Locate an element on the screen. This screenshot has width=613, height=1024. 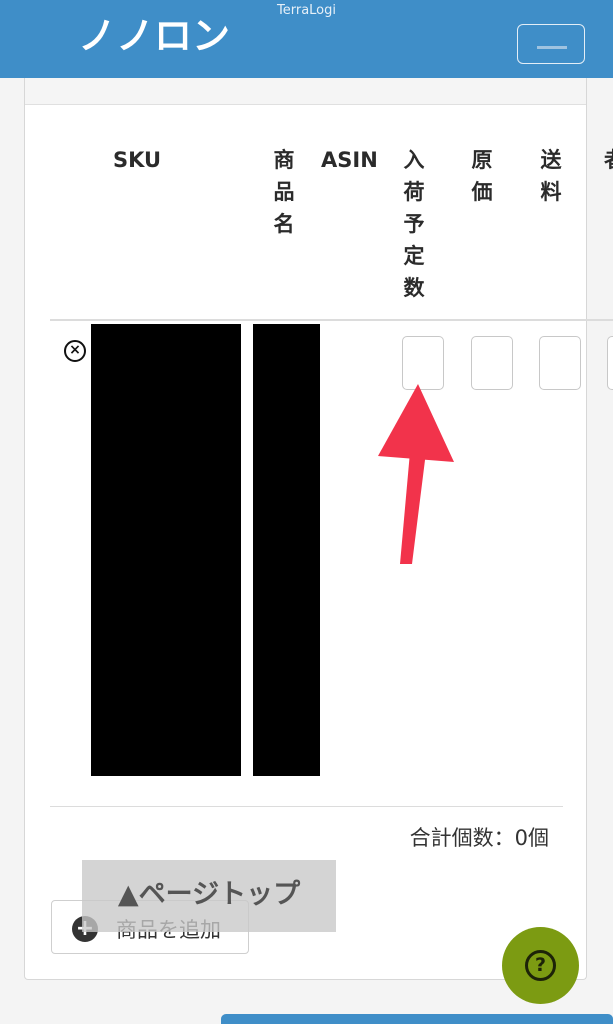
question-icon: ? is located at coordinates (540, 965).